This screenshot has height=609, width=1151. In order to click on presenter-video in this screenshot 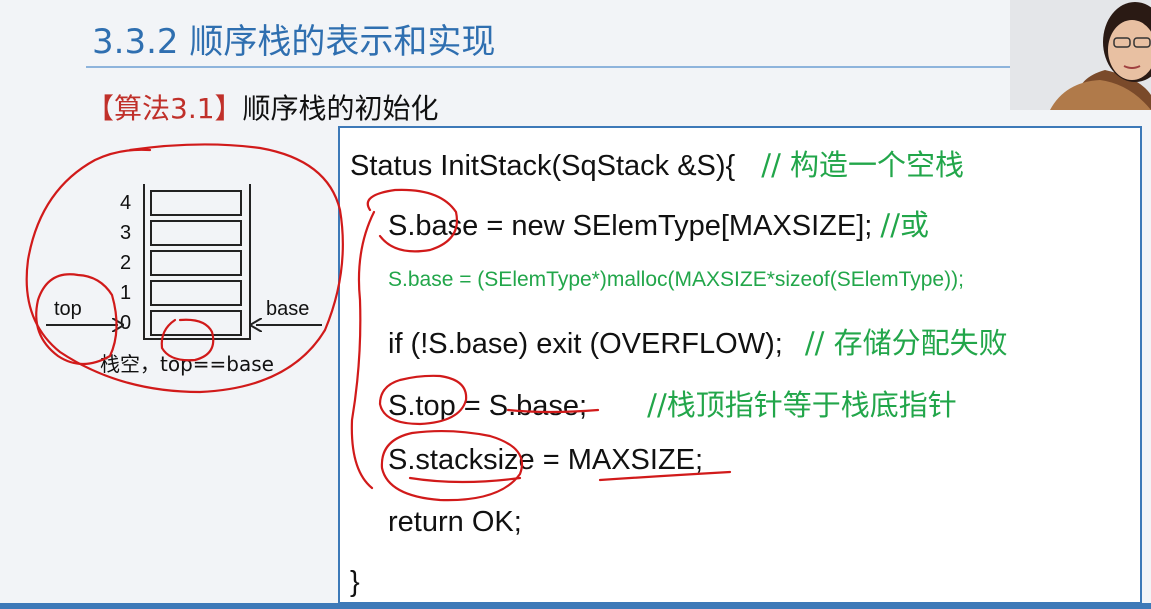, I will do `click(1080, 55)`.